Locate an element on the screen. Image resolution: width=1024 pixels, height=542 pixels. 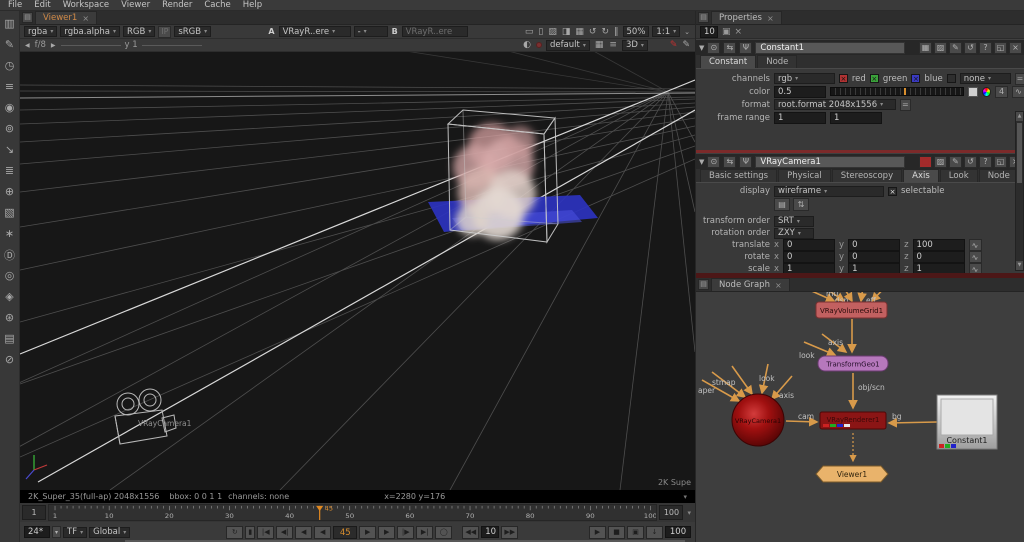
step-back-button: ◀ is located at coordinates (304, 532).